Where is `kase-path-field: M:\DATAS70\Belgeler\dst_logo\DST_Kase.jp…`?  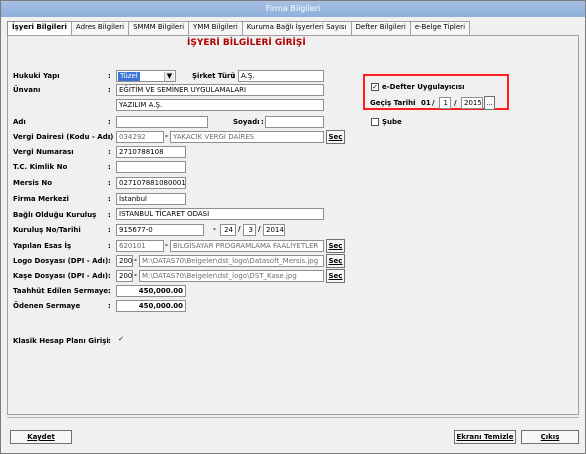 kase-path-field: M:\DATAS70\Belgeler\dst_logo\DST_Kase.jp… is located at coordinates (231, 276).